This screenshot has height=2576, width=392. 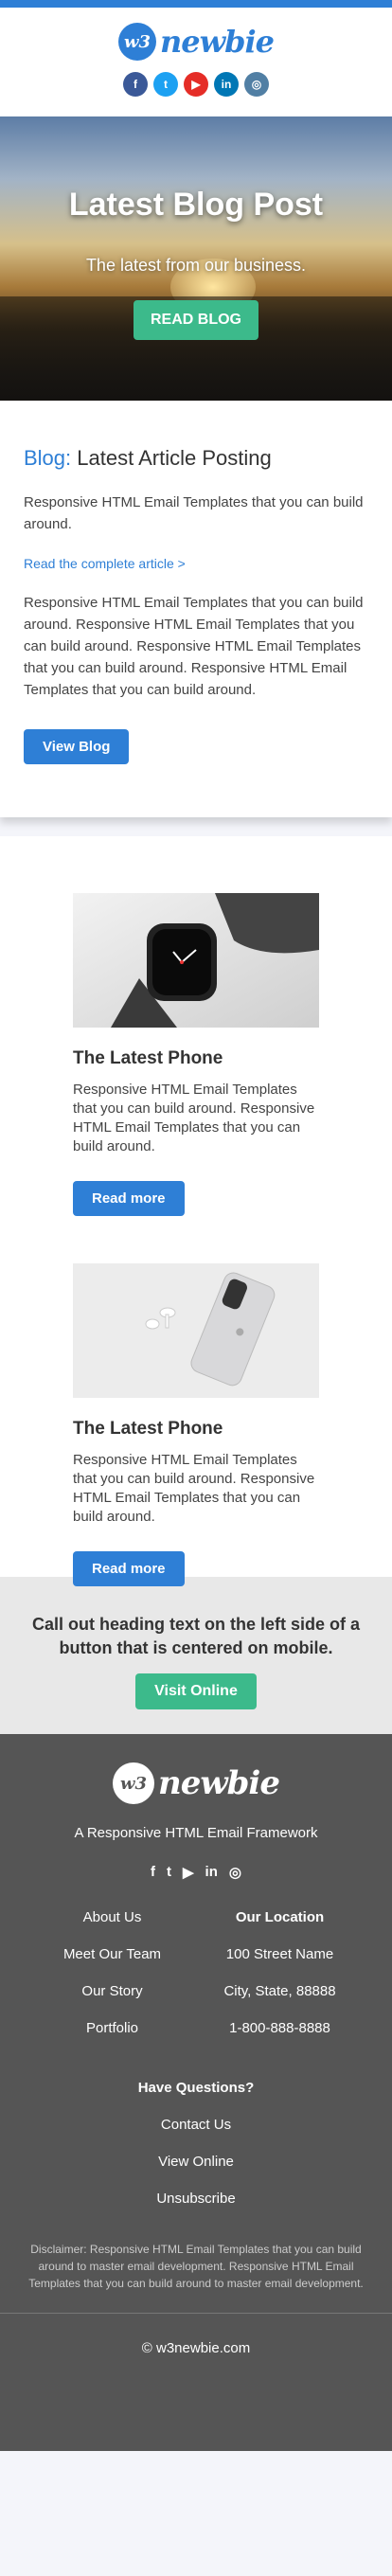 What do you see at coordinates (112, 2028) in the screenshot?
I see `footer-link-portfolio: Portfolio` at bounding box center [112, 2028].